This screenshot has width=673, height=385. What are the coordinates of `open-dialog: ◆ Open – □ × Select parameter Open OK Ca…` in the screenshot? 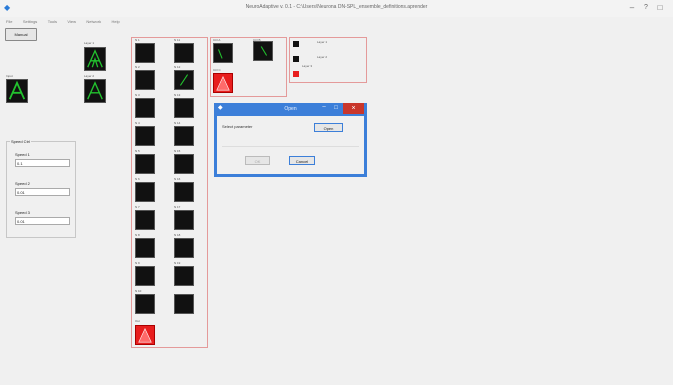 It's located at (290, 140).